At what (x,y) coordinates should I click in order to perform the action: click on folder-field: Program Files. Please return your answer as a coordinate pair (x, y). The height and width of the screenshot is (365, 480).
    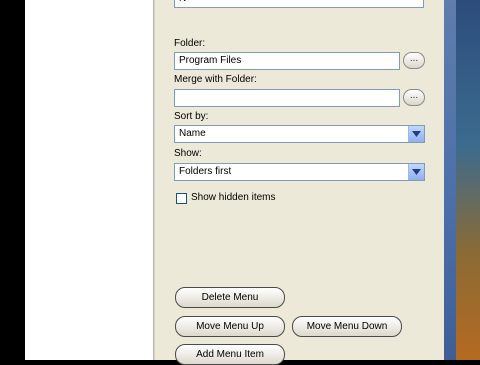
    Looking at the image, I should click on (287, 61).